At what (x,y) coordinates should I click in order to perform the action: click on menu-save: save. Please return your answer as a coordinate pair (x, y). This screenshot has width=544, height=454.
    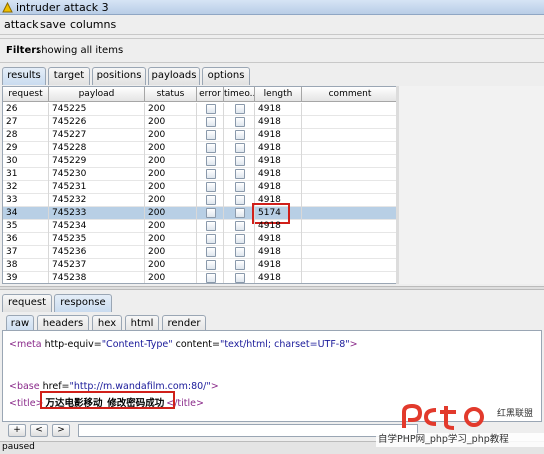
    Looking at the image, I should click on (53, 24).